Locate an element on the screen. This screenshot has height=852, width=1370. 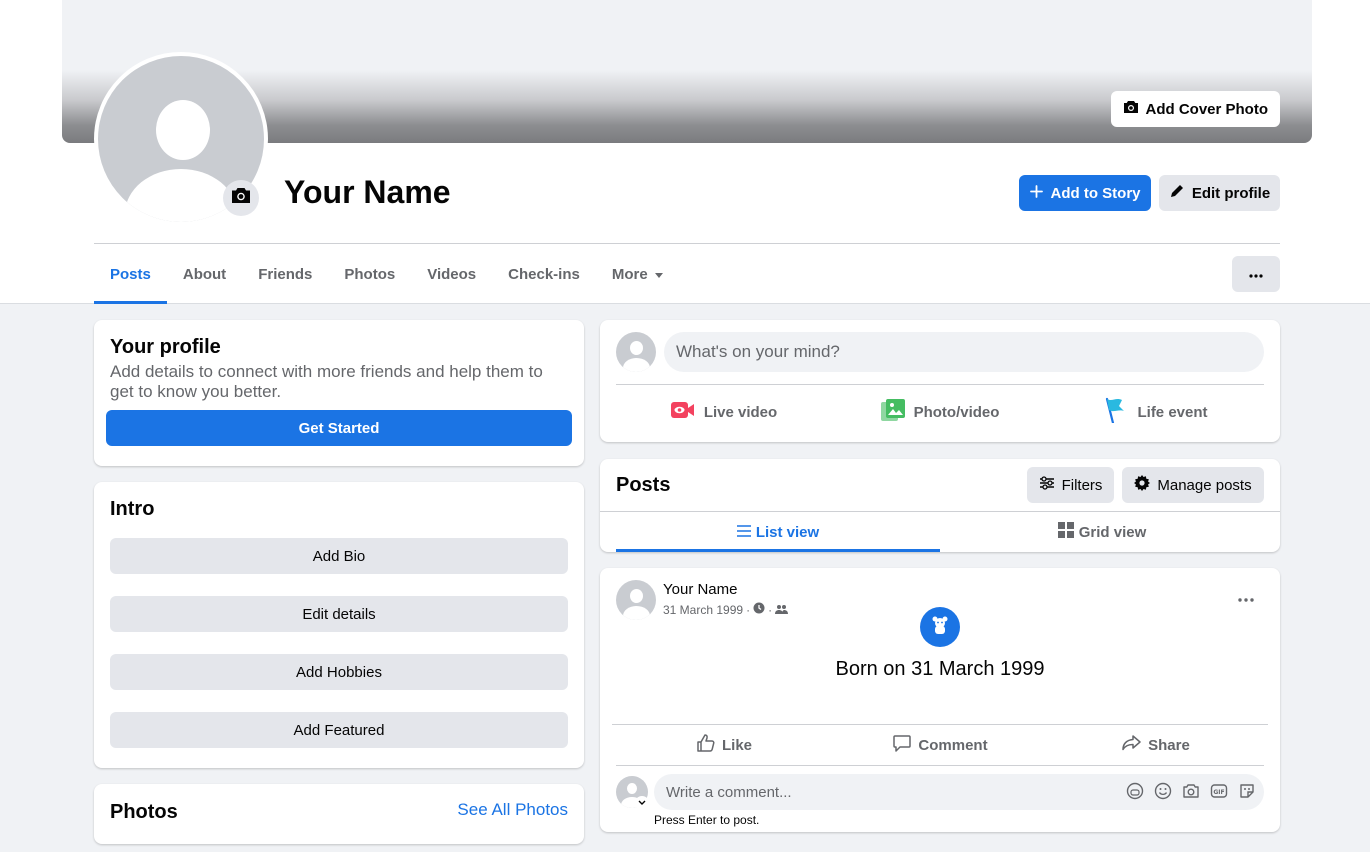
tab-label: Check-ins is located at coordinates (544, 274).